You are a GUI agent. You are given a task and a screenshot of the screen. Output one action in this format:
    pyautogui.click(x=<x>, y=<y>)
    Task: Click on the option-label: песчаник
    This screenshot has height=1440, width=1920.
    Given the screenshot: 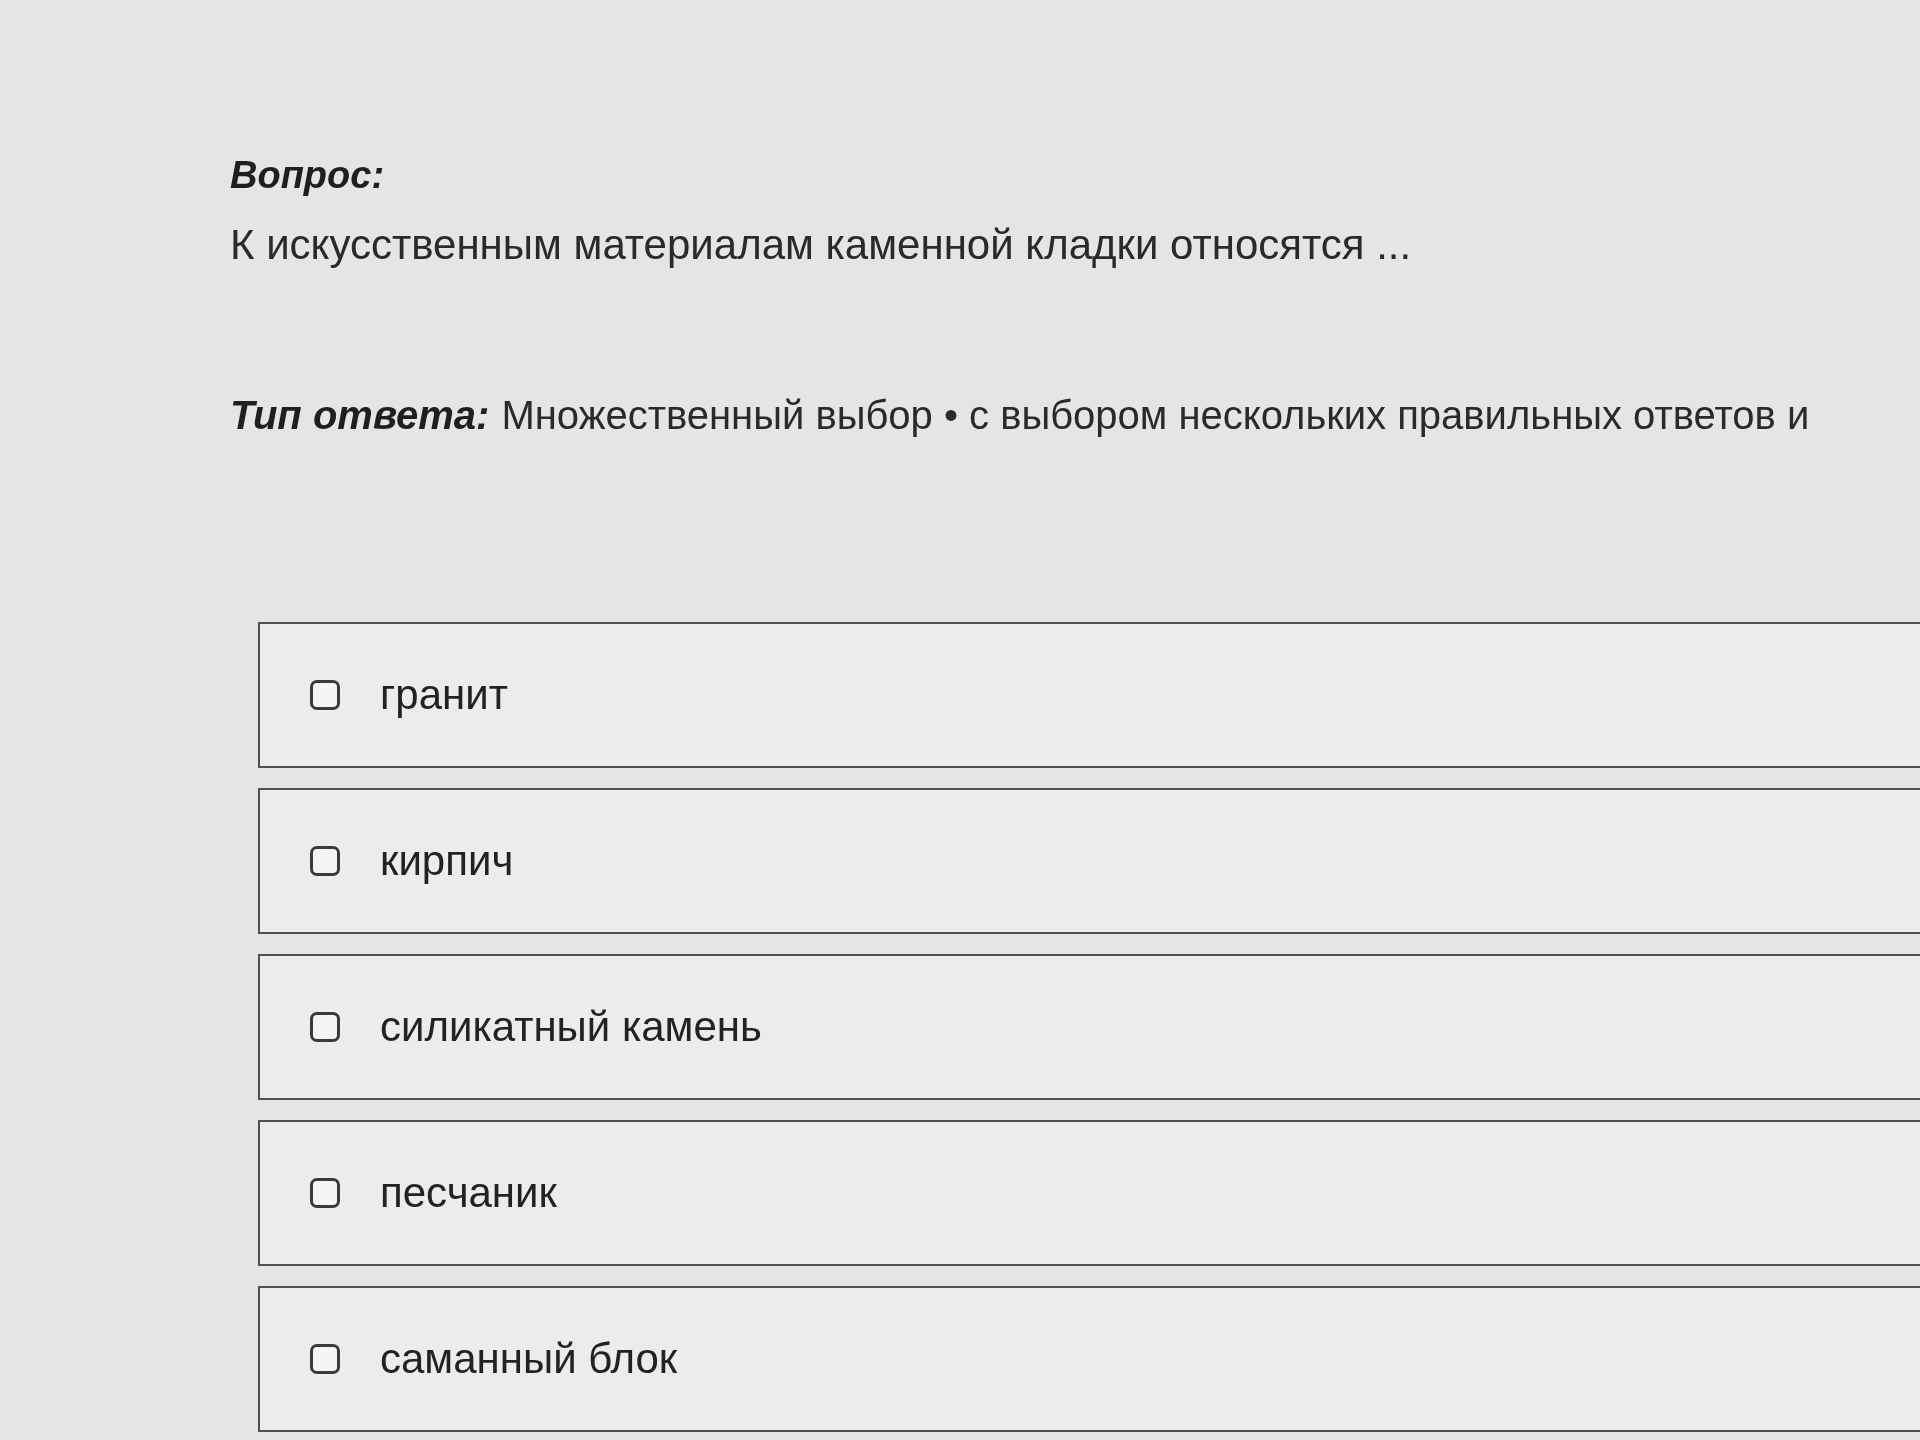 What is the action you would take?
    pyautogui.click(x=468, y=1193)
    